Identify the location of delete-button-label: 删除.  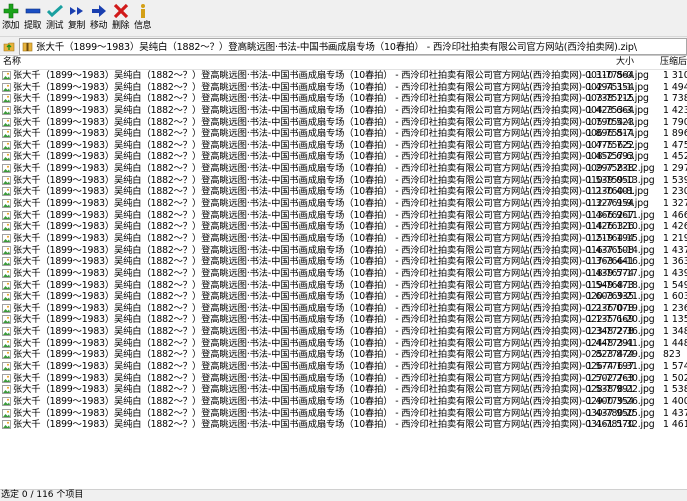
(120, 26).